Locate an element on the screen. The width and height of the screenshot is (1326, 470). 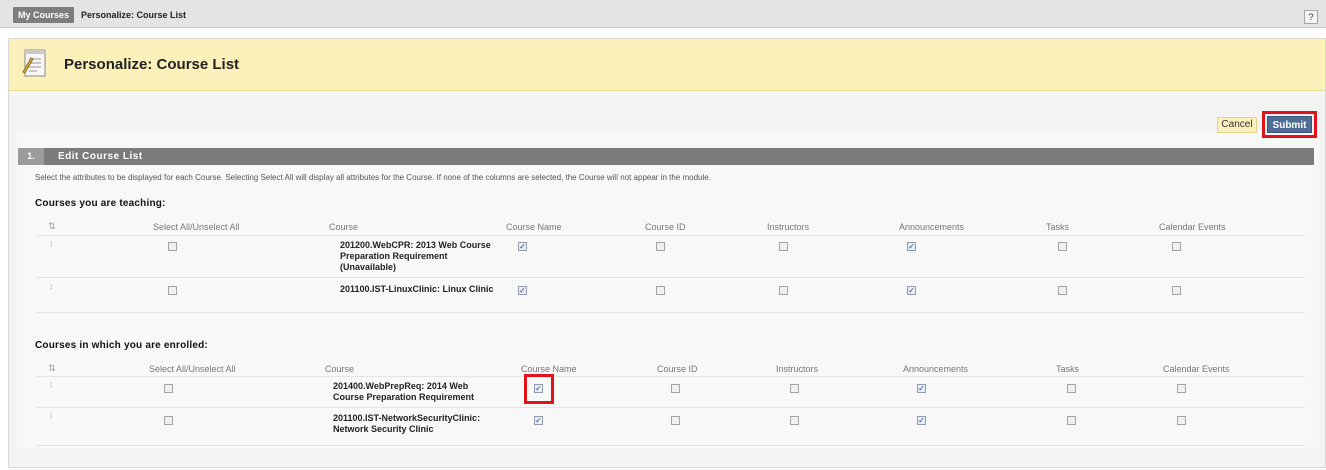
breadcrumb-my-courses: My Courses is located at coordinates (43, 15).